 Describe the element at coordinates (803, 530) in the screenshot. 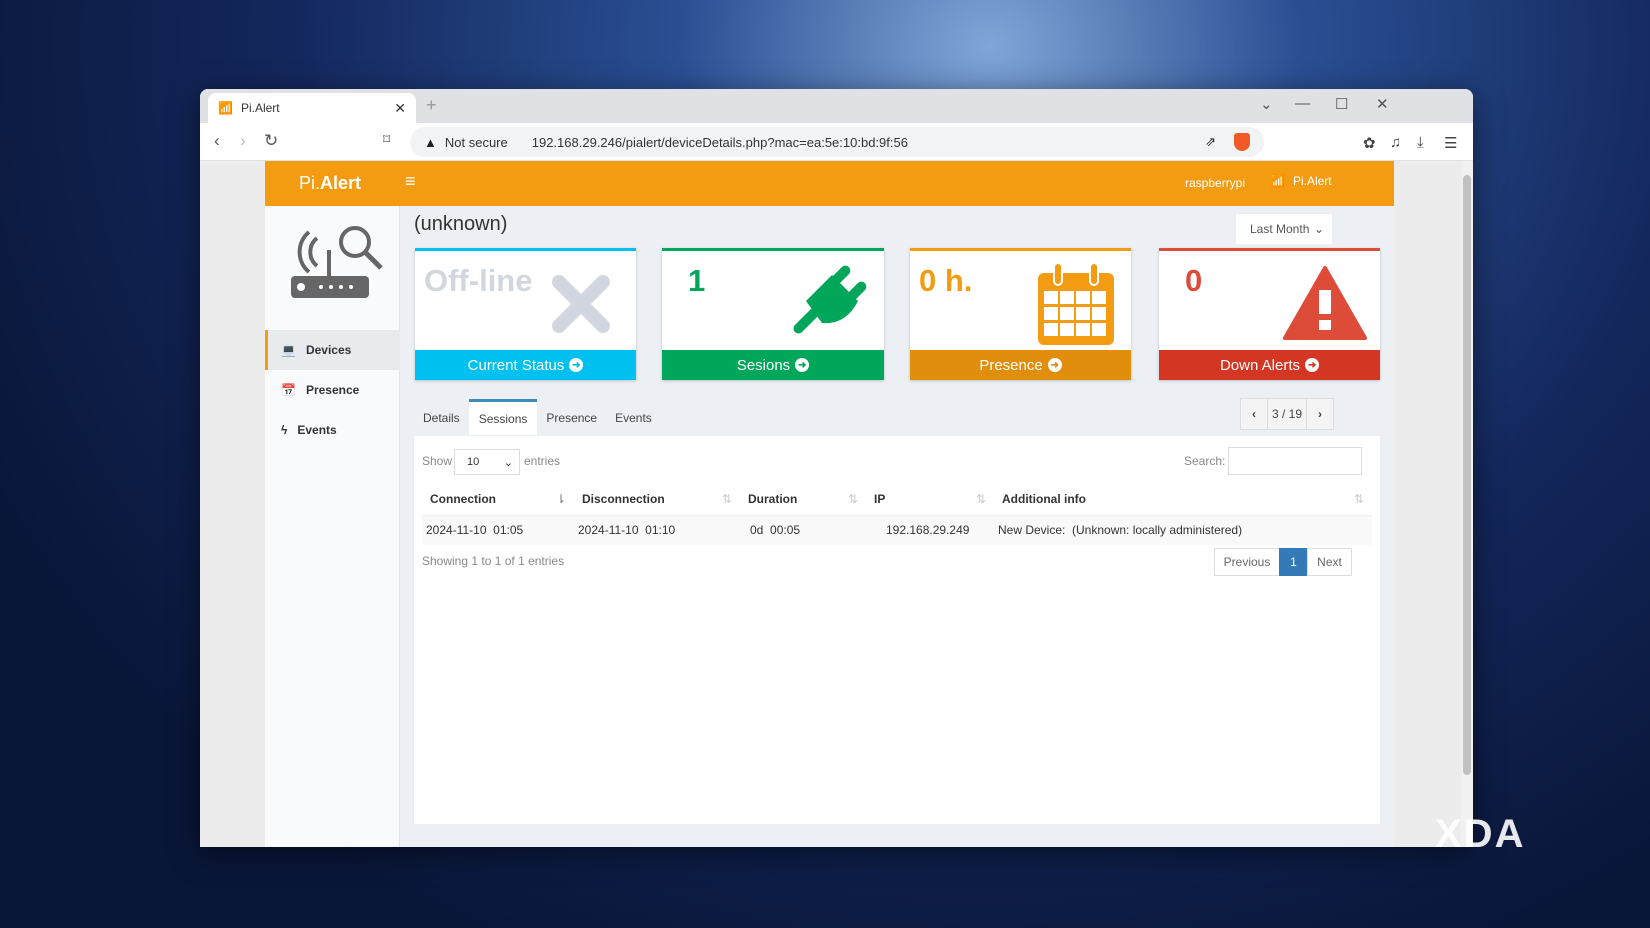

I see `cell-duration: 0d 00:05` at that location.